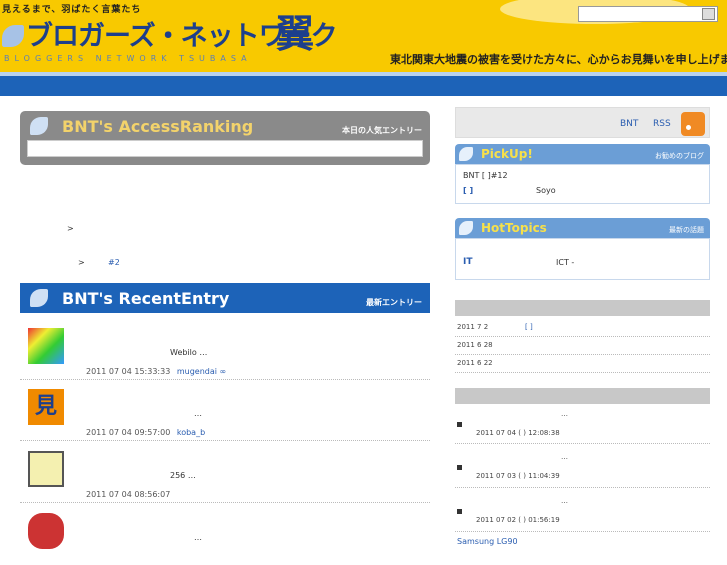 This screenshot has width=727, height=565. What do you see at coordinates (582, 154) in the screenshot?
I see `pickup-header: PickUp! お勧めのブログ` at bounding box center [582, 154].